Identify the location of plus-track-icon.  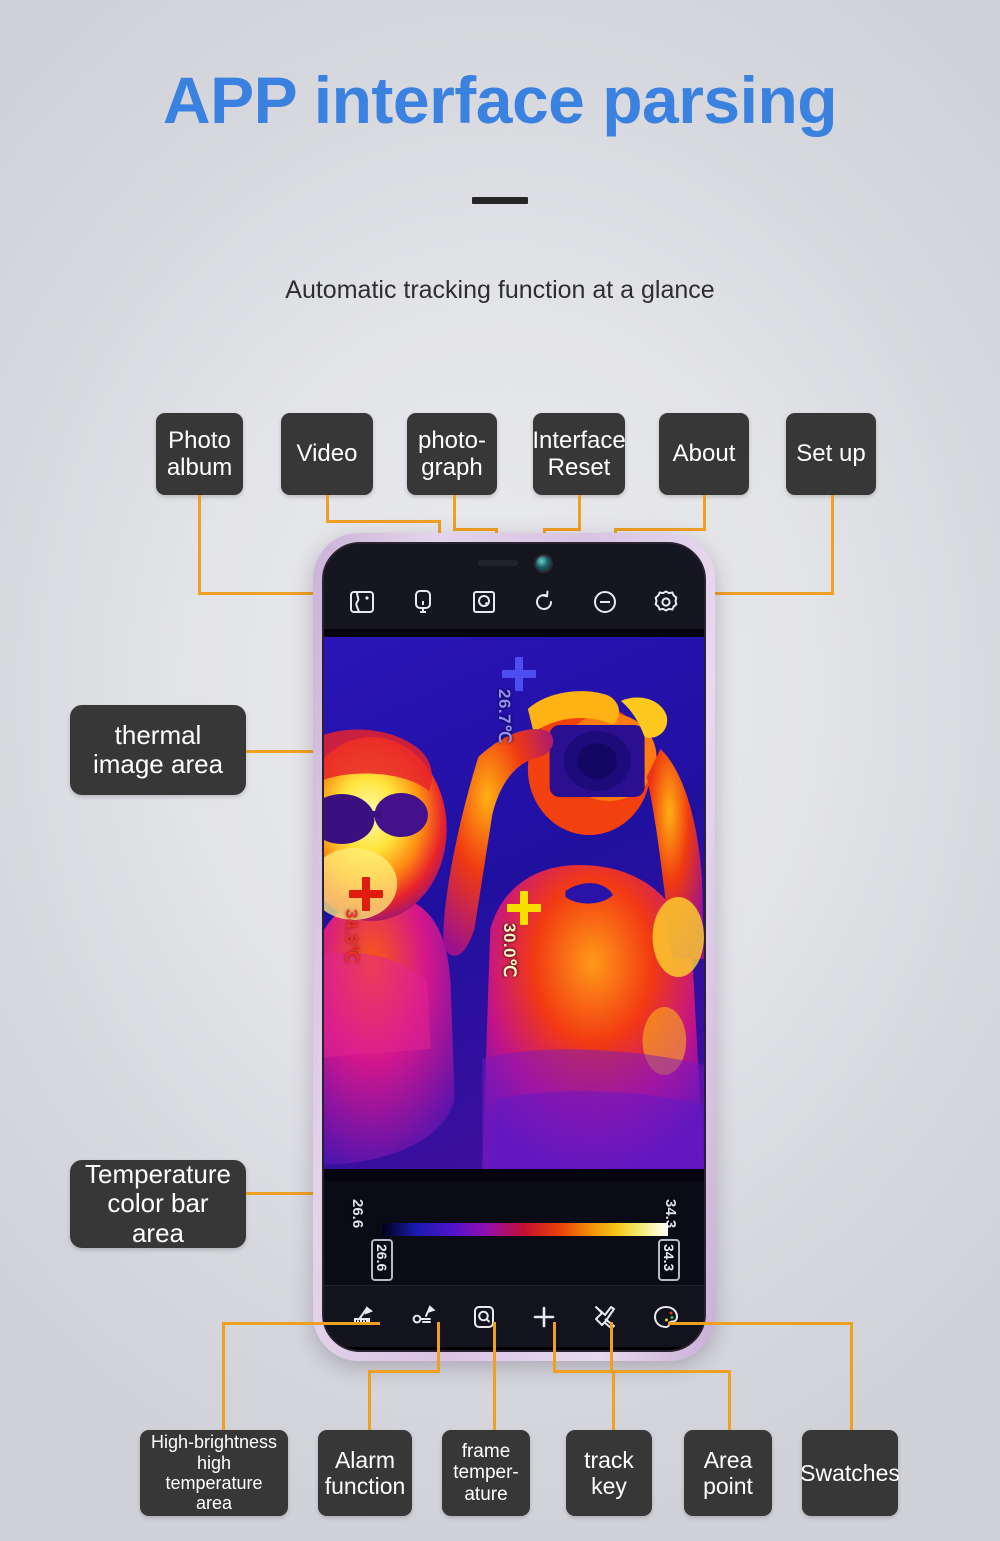
(544, 1317).